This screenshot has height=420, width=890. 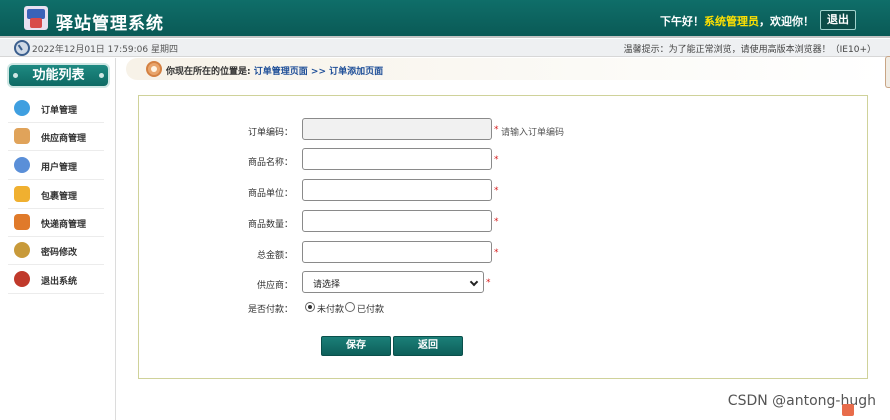 I want to click on save-button: 保存, so click(x=356, y=346).